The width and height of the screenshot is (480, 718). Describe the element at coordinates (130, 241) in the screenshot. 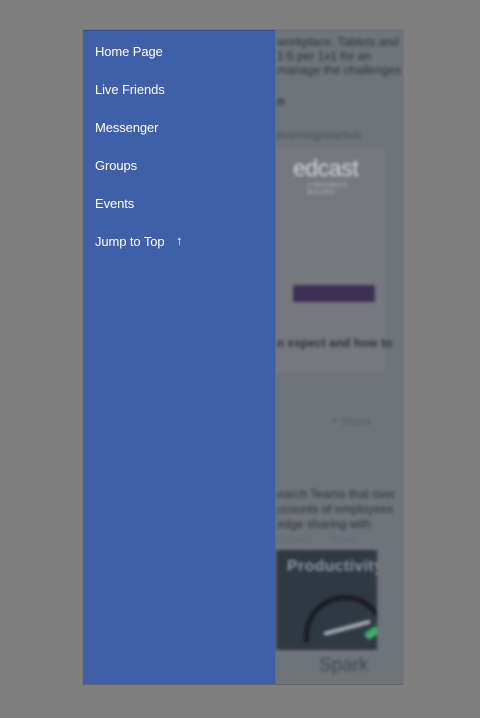

I see `menu-item-label: Jump to Top` at that location.